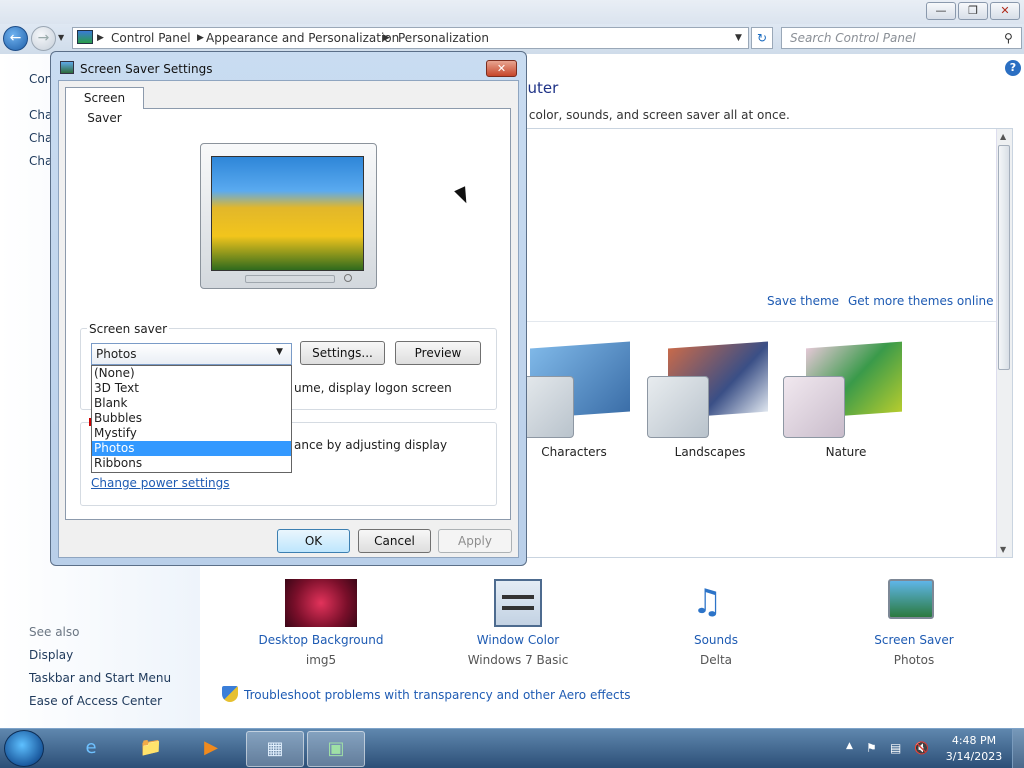 The image size is (1024, 768). I want to click on see-also-ease-of-access: Ease of Access Center, so click(95, 701).